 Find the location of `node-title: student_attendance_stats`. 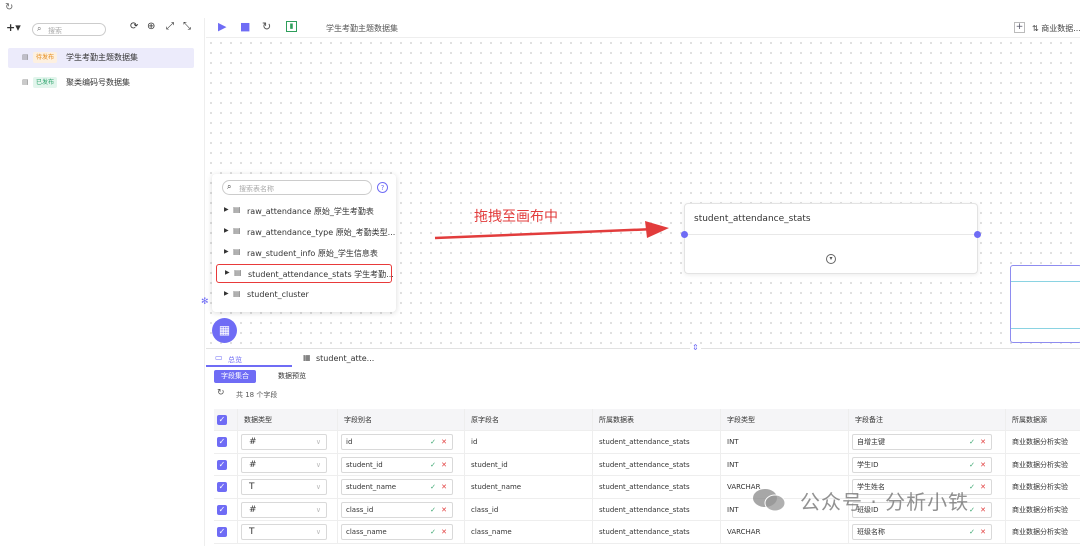

node-title: student_attendance_stats is located at coordinates (752, 219).